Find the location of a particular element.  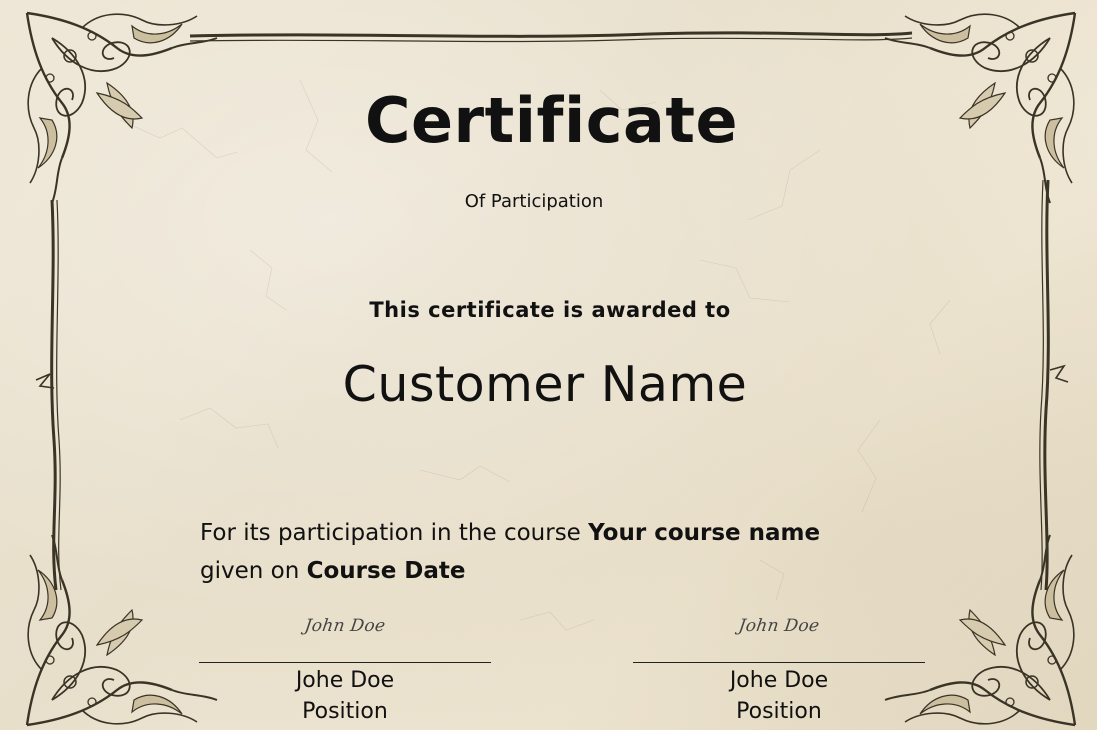

certificate-title: Certificate is located at coordinates (551, 120).